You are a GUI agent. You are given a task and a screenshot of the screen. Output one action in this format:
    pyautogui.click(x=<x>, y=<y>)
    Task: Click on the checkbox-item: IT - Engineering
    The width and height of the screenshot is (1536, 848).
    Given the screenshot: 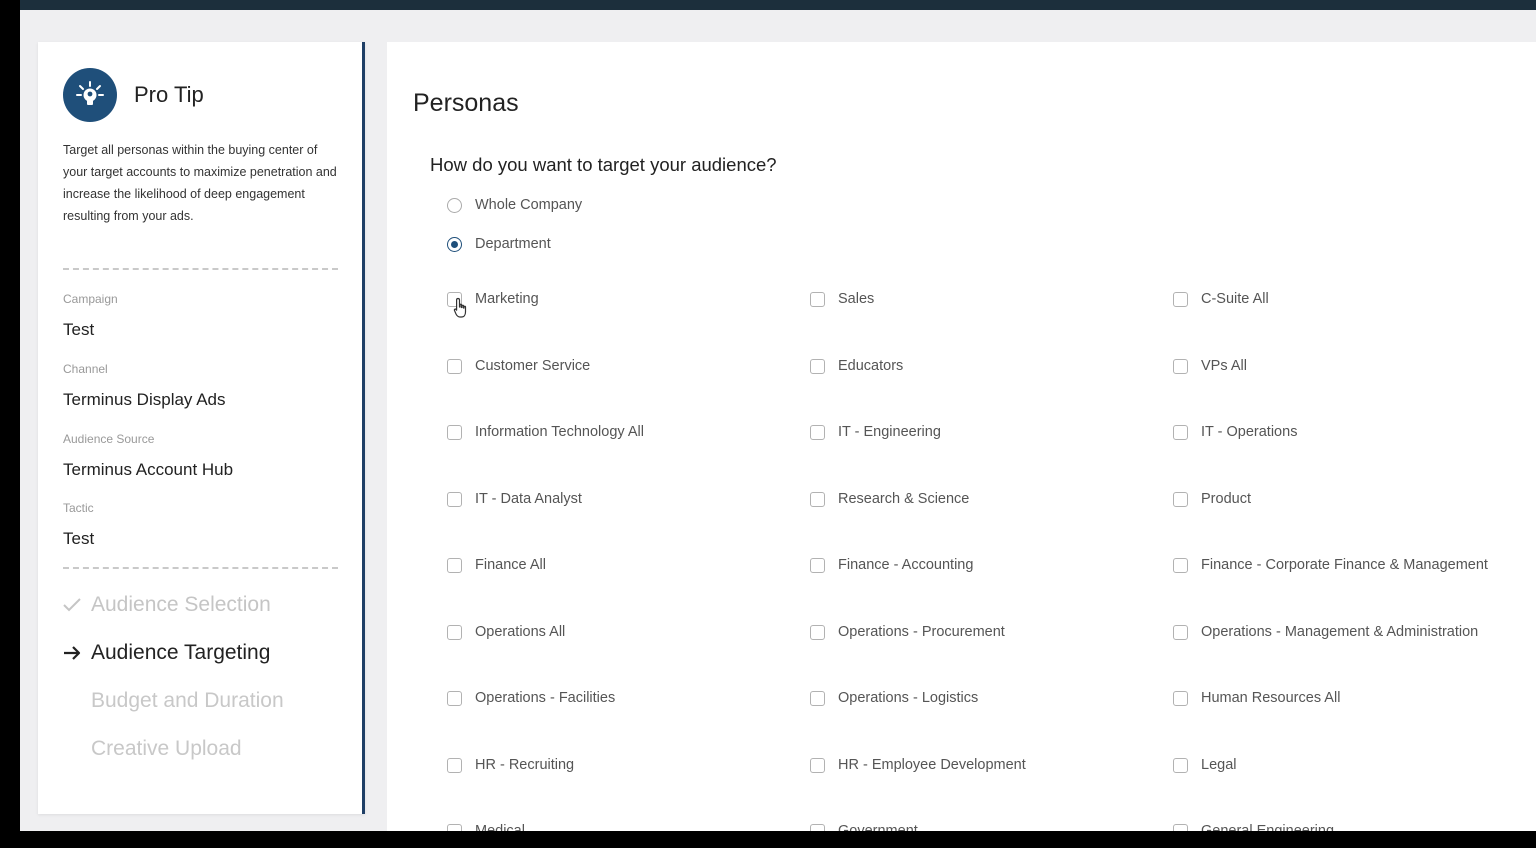 What is the action you would take?
    pyautogui.click(x=991, y=457)
    